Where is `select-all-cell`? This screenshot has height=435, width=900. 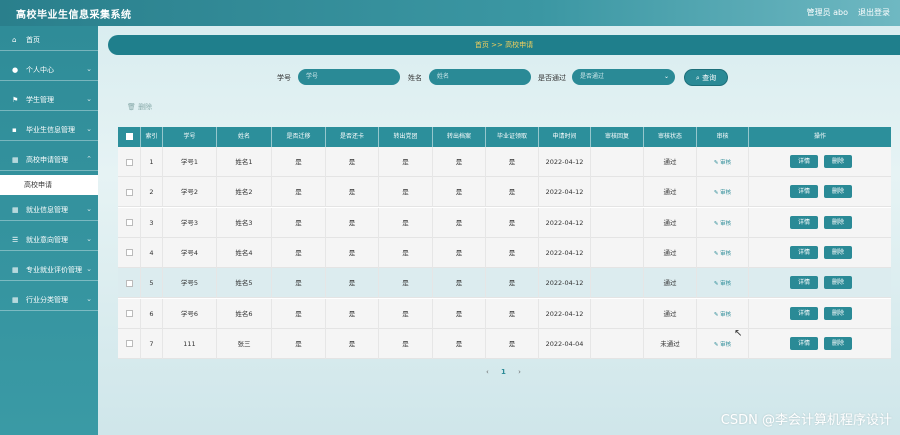 select-all-cell is located at coordinates (129, 137).